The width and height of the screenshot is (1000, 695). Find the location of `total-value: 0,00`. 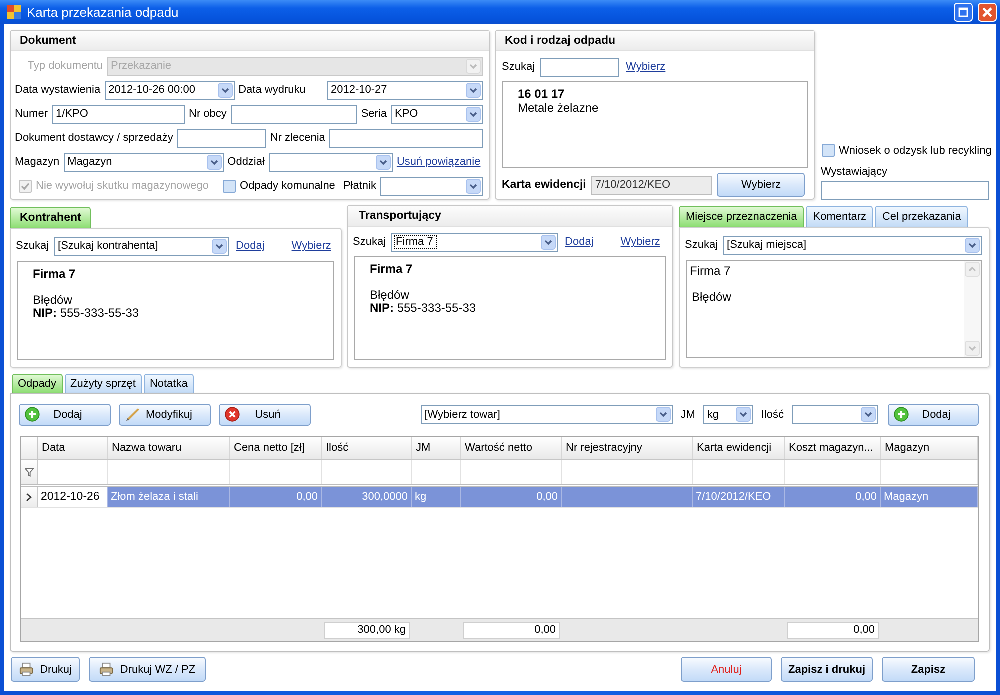

total-value: 0,00 is located at coordinates (833, 630).